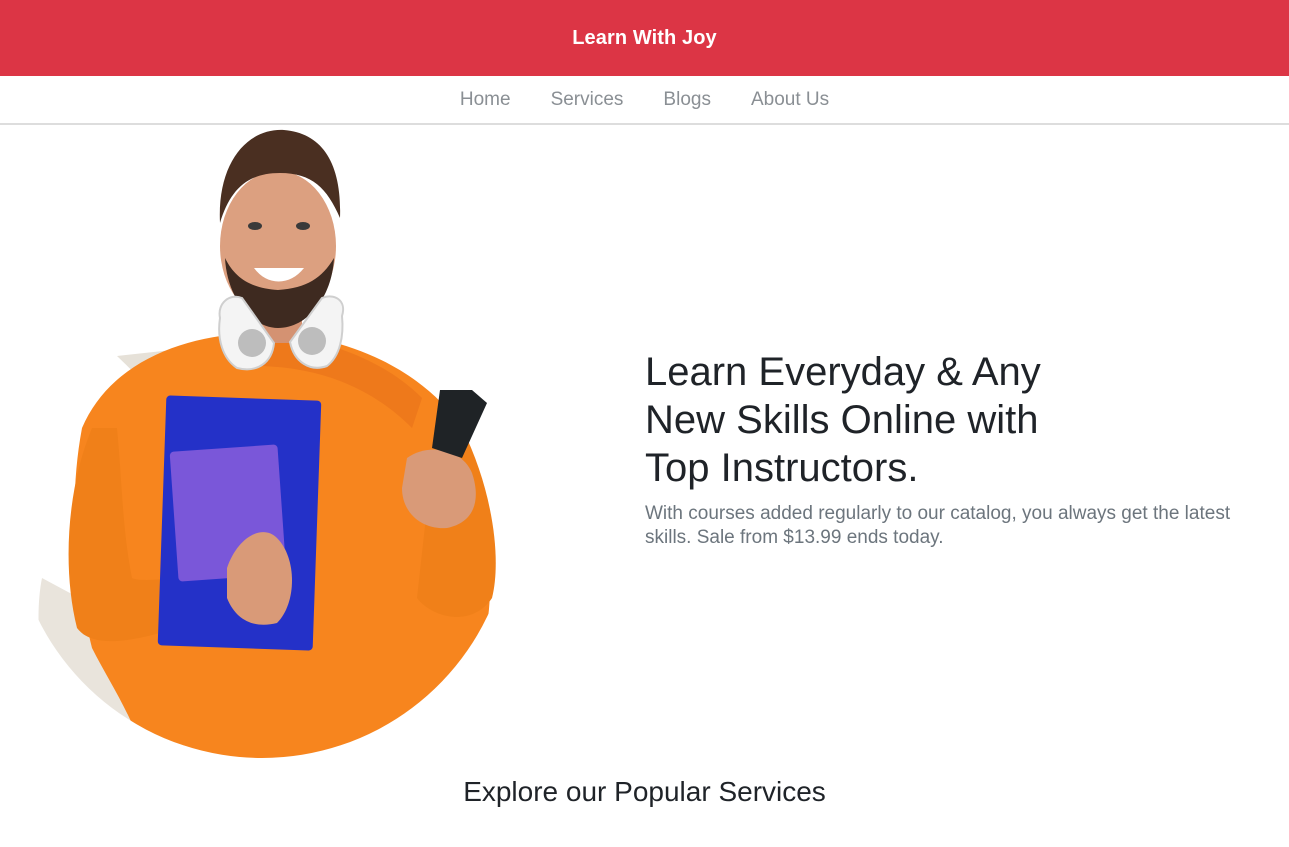 Image resolution: width=1289 pixels, height=847 pixels. I want to click on nav-home: Home, so click(485, 100).